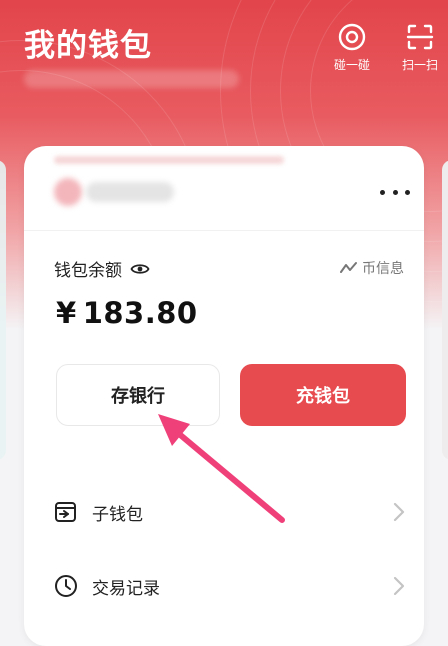 Image resolution: width=448 pixels, height=646 pixels. Describe the element at coordinates (117, 514) in the screenshot. I see `list-item-label: 子钱包` at that location.